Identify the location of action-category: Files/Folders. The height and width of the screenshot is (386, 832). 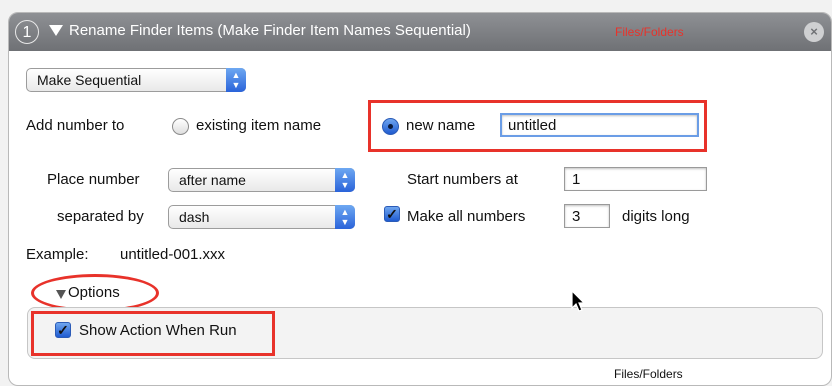
(649, 32).